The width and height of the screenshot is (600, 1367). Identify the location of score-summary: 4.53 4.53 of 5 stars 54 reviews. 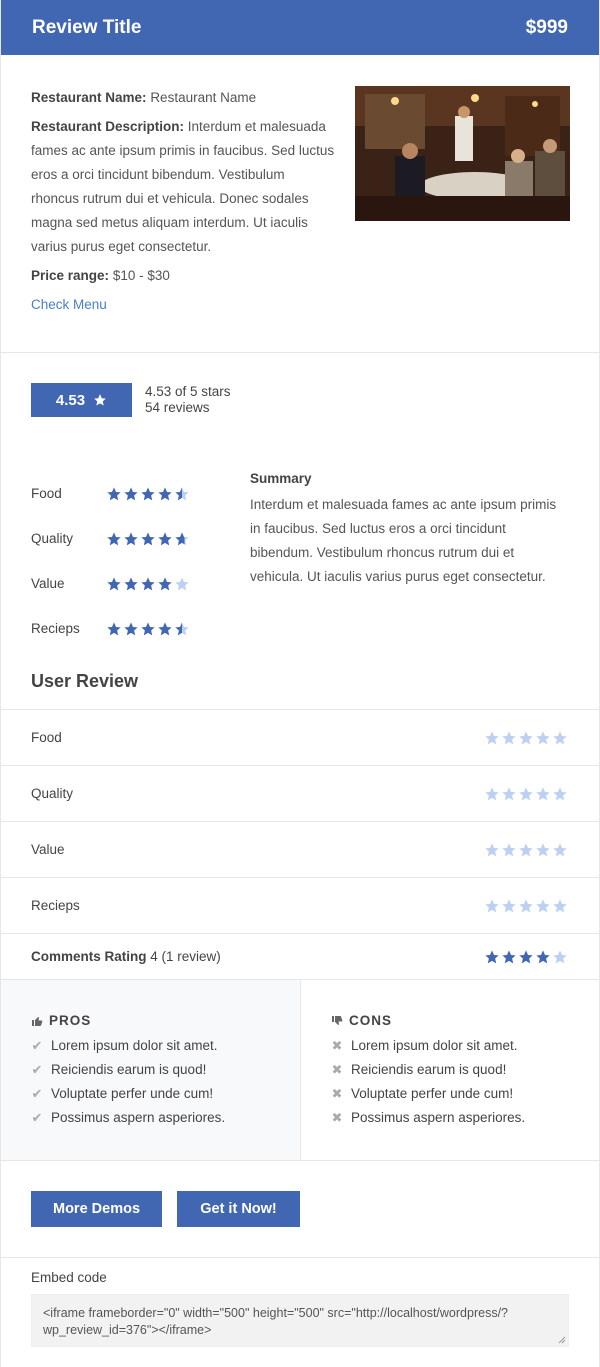
(300, 400).